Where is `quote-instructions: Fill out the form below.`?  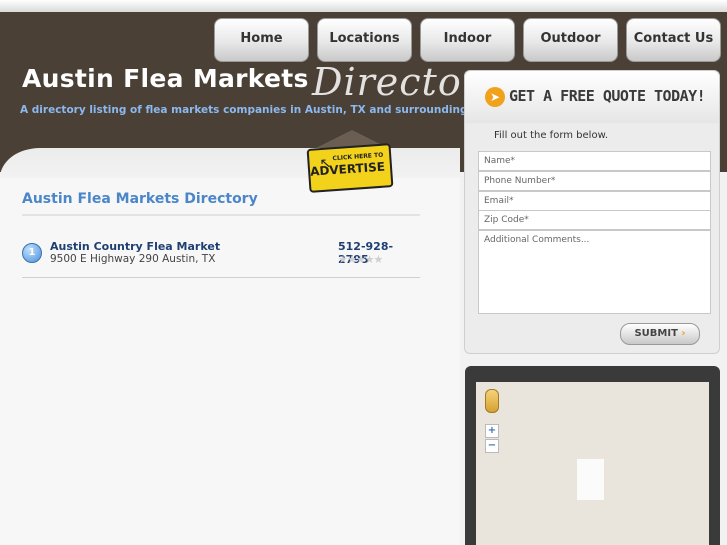 quote-instructions: Fill out the form below. is located at coordinates (551, 135).